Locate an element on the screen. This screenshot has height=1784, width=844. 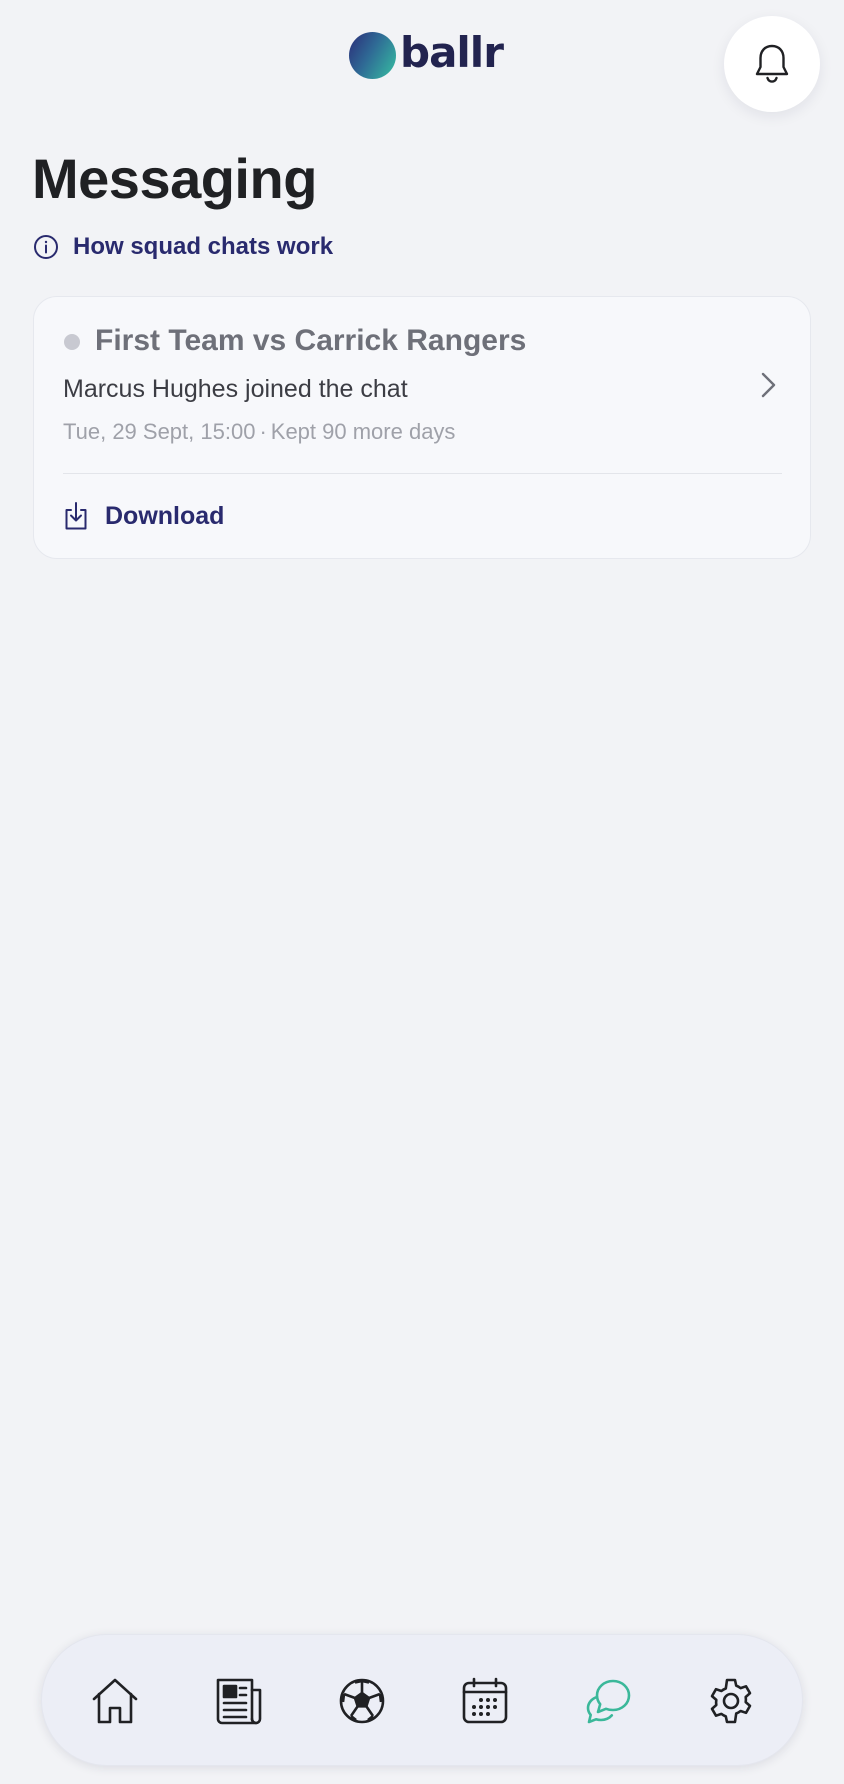
bell-icon is located at coordinates (772, 63).